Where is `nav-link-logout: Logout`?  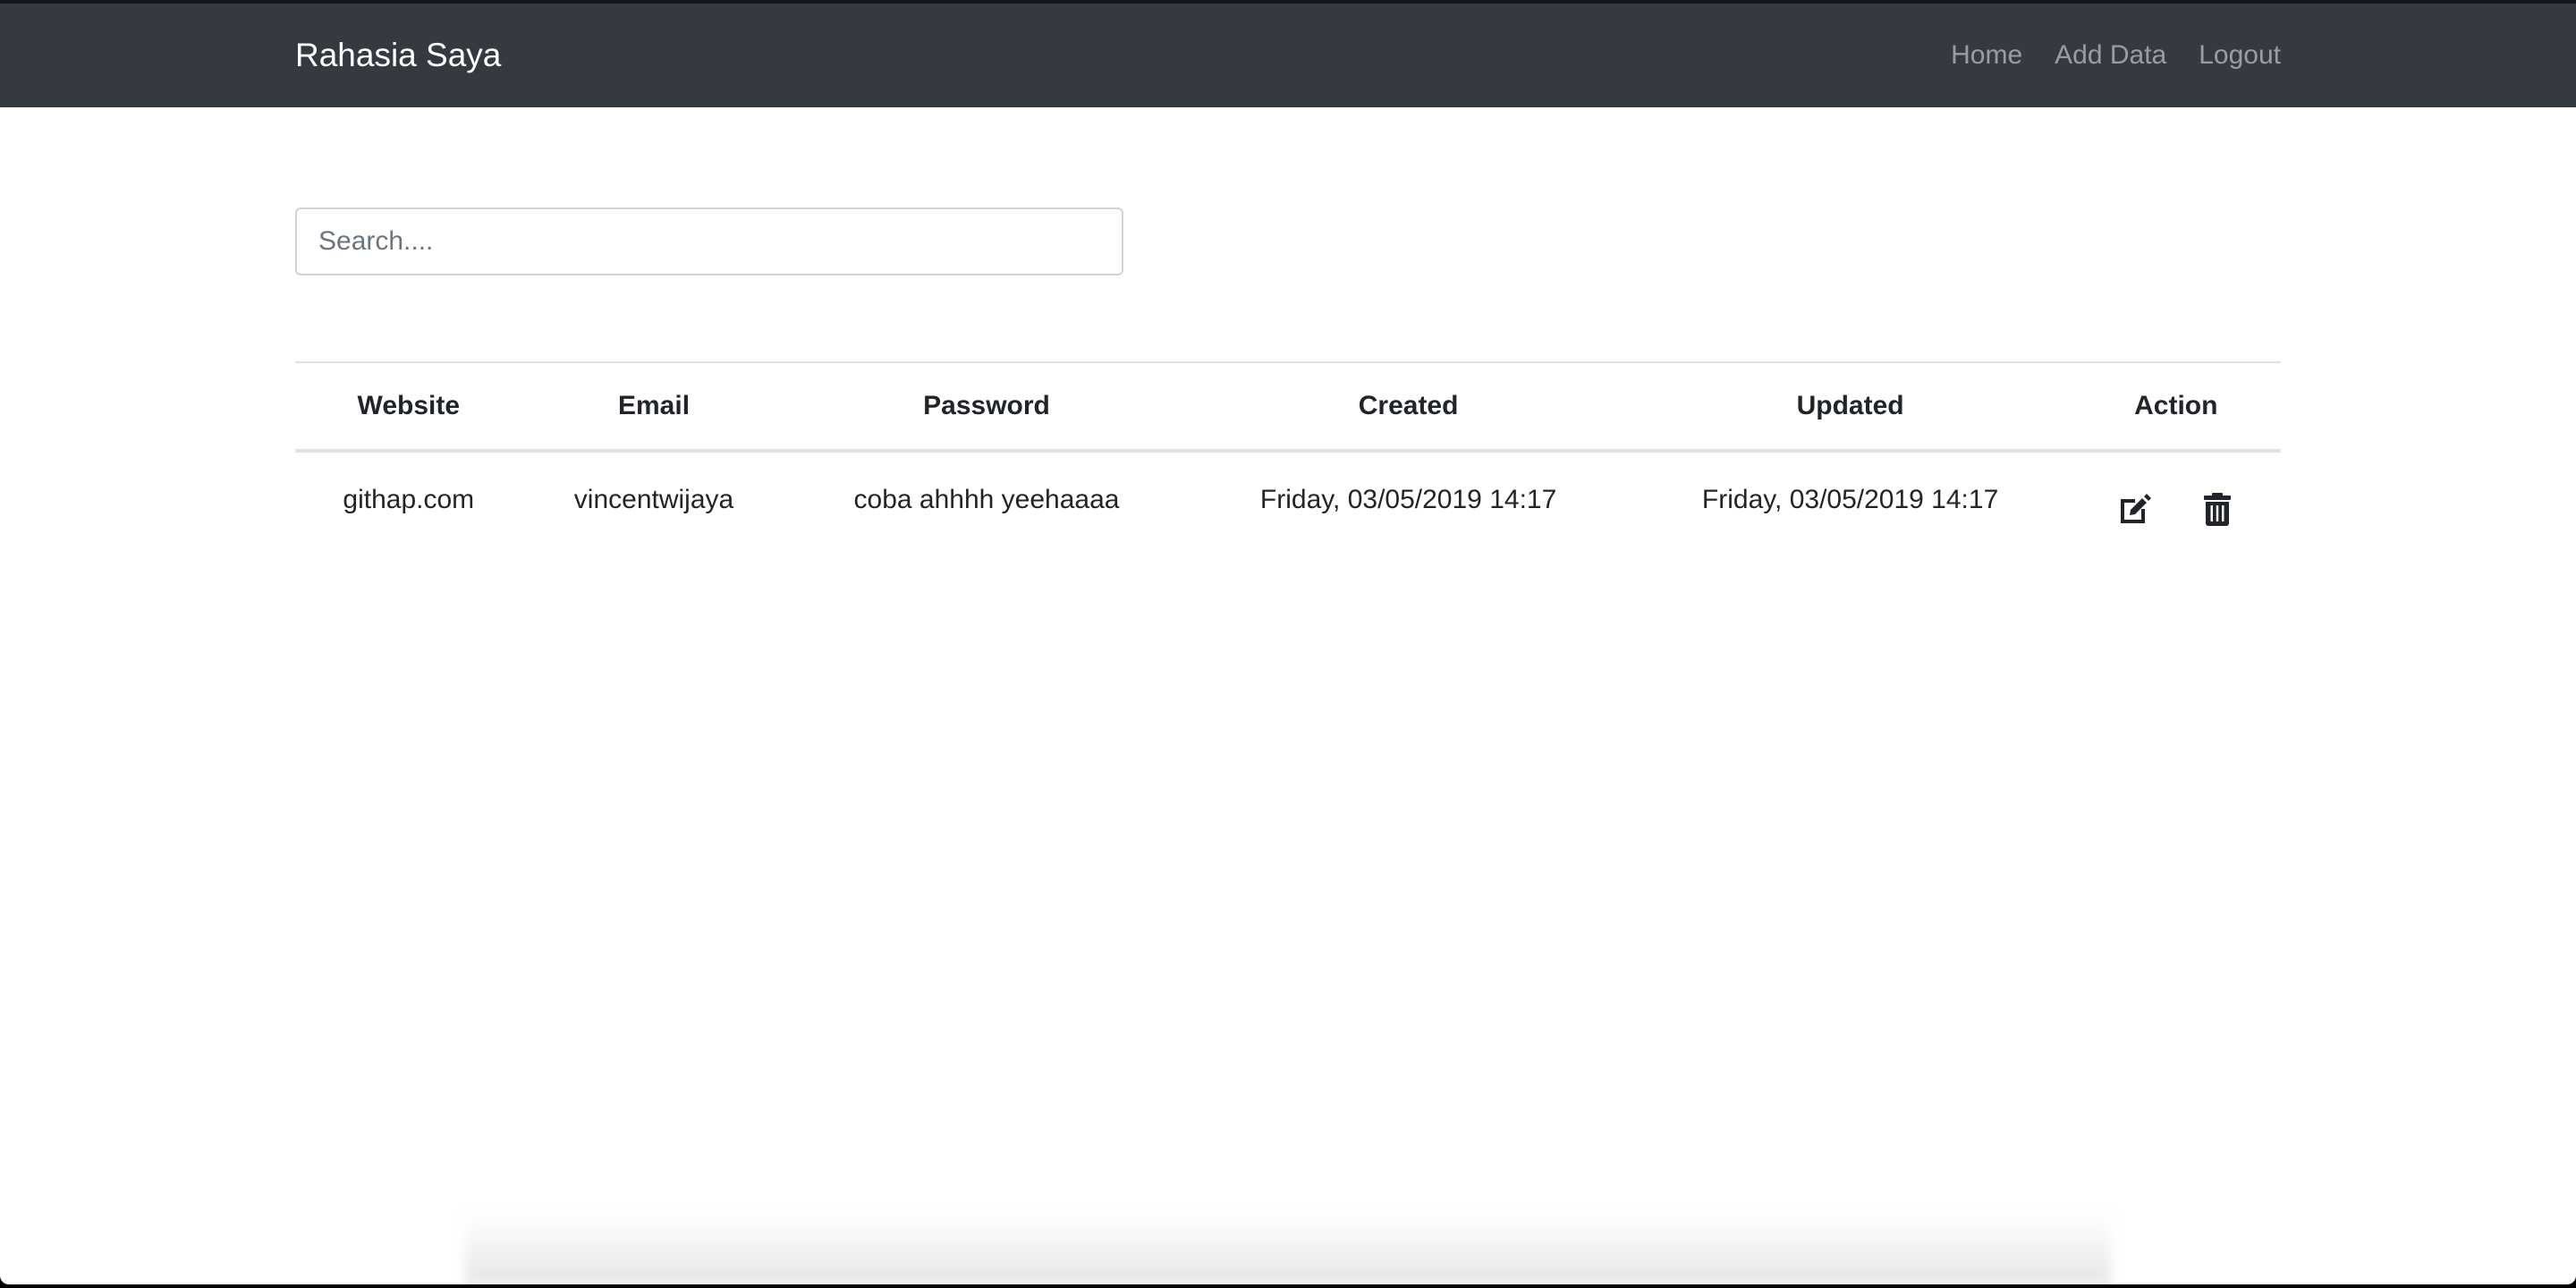 nav-link-logout: Logout is located at coordinates (2239, 55).